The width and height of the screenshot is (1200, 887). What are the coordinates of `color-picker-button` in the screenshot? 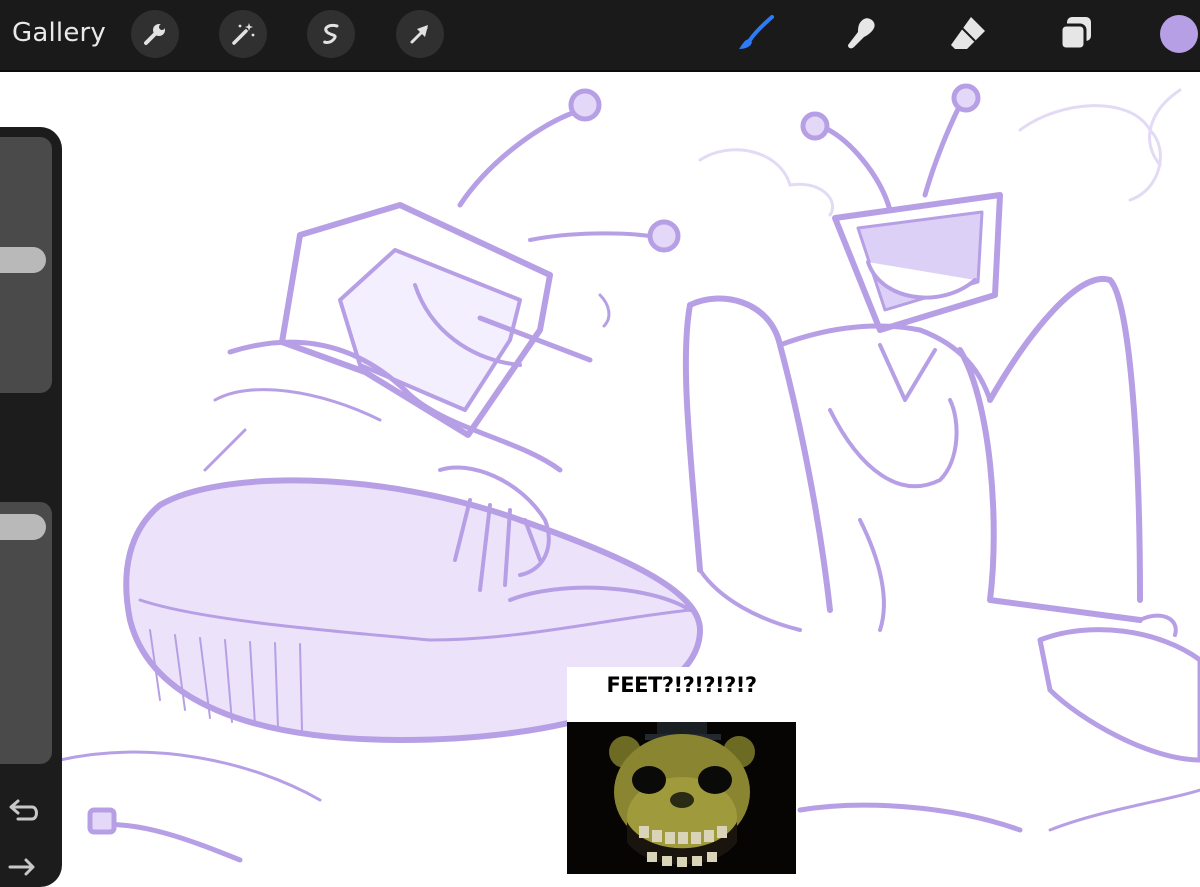 It's located at (1179, 34).